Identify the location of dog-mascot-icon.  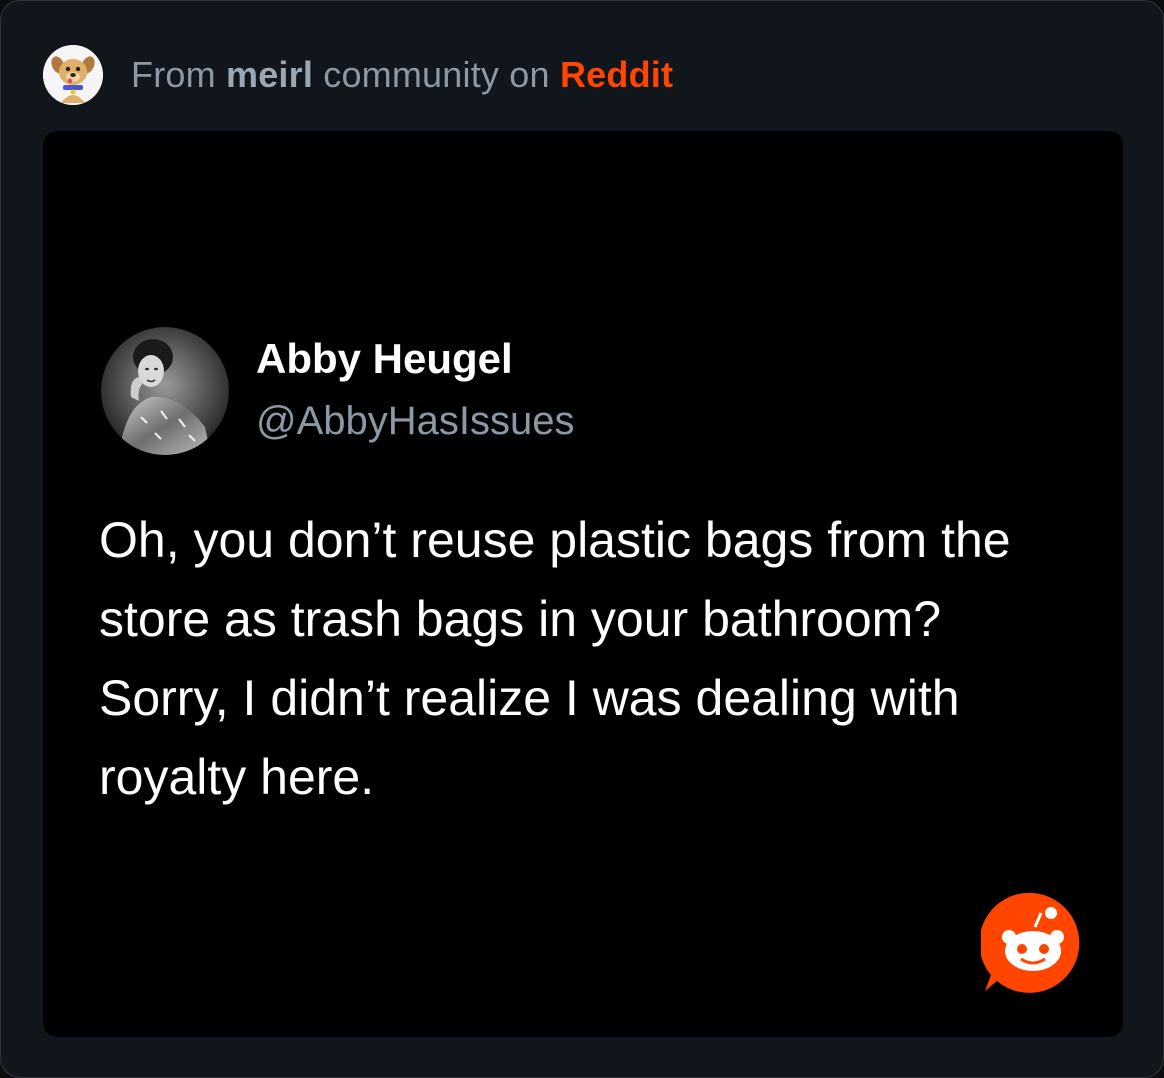
(73, 75).